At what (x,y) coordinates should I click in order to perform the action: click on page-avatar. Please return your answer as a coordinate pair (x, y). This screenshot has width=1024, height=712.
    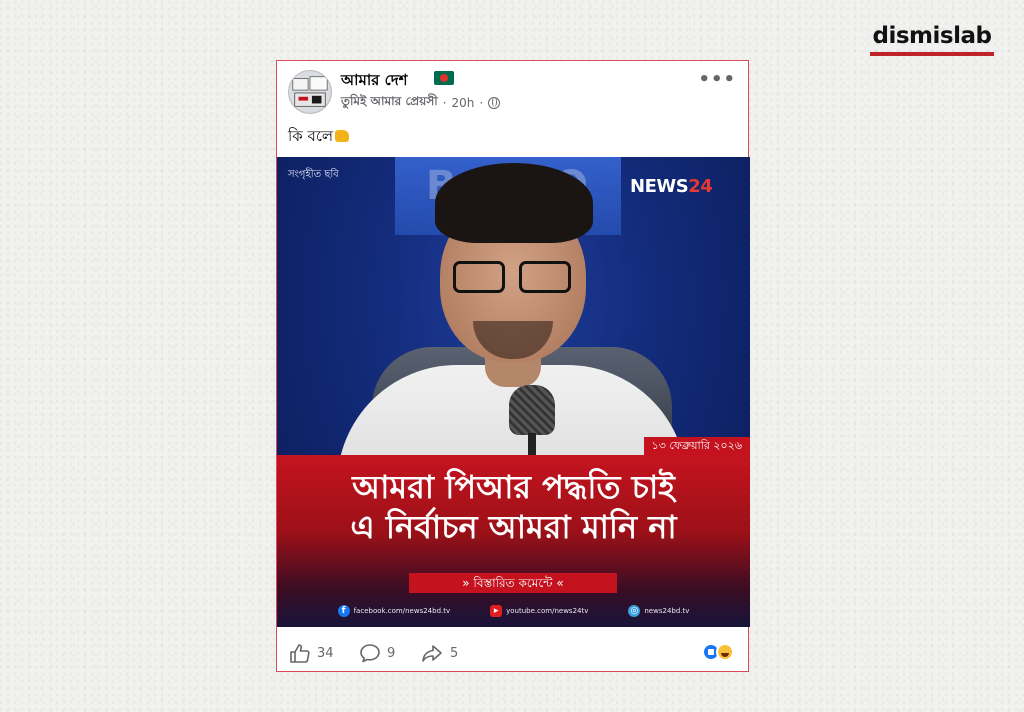
    Looking at the image, I should click on (310, 92).